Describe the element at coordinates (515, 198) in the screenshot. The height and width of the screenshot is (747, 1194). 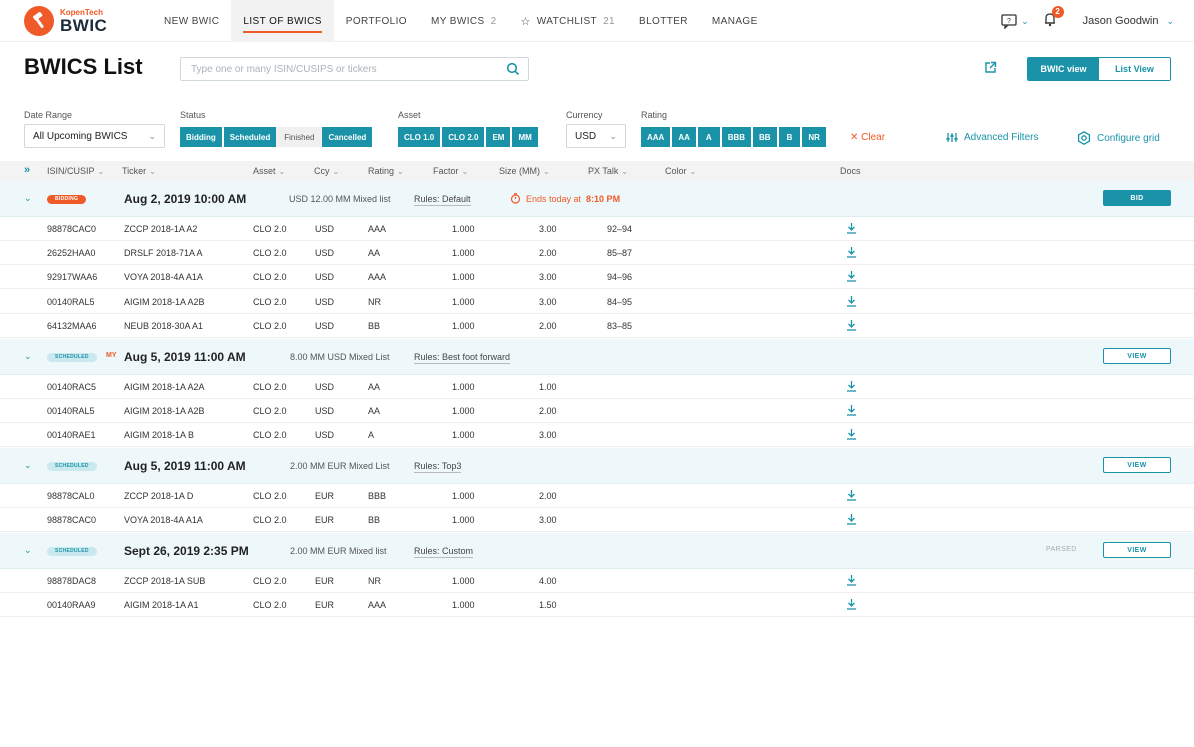
I see `timer-icon` at that location.